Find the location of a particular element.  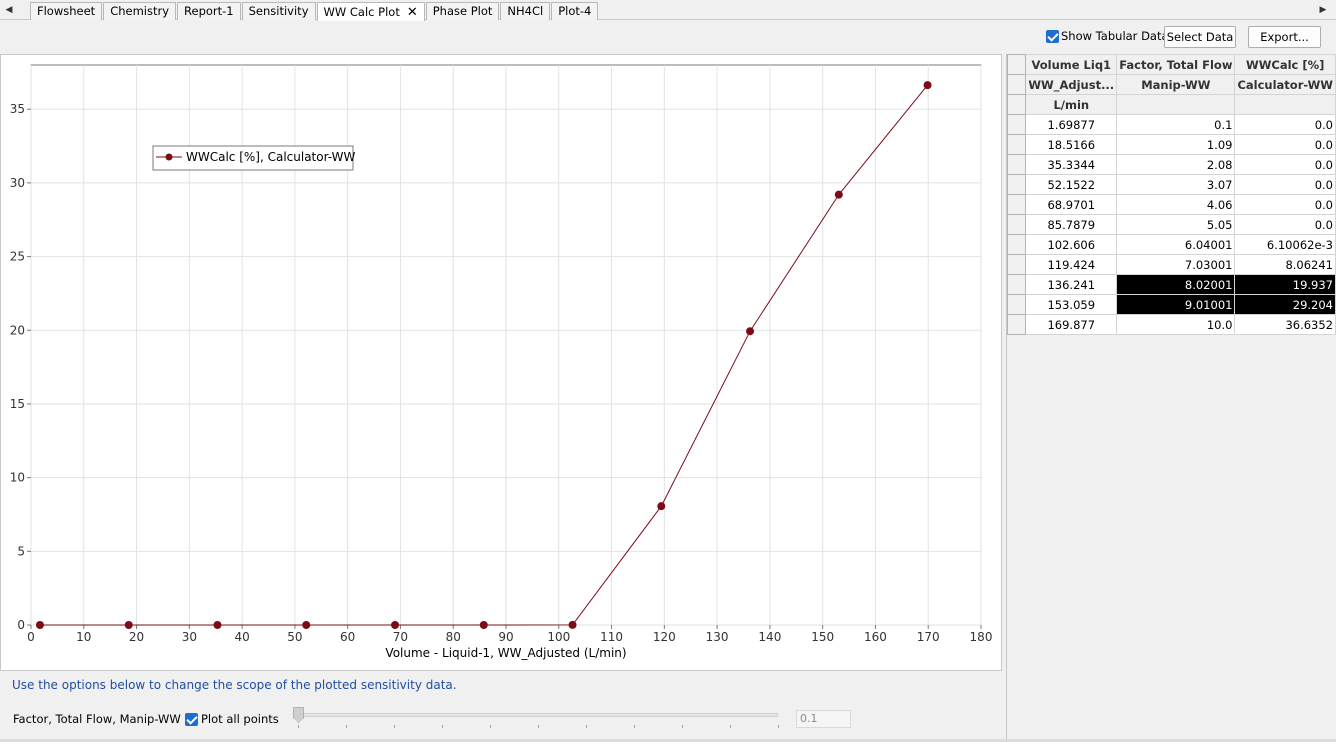

tab-nh4cl: NH4Cl is located at coordinates (525, 11).